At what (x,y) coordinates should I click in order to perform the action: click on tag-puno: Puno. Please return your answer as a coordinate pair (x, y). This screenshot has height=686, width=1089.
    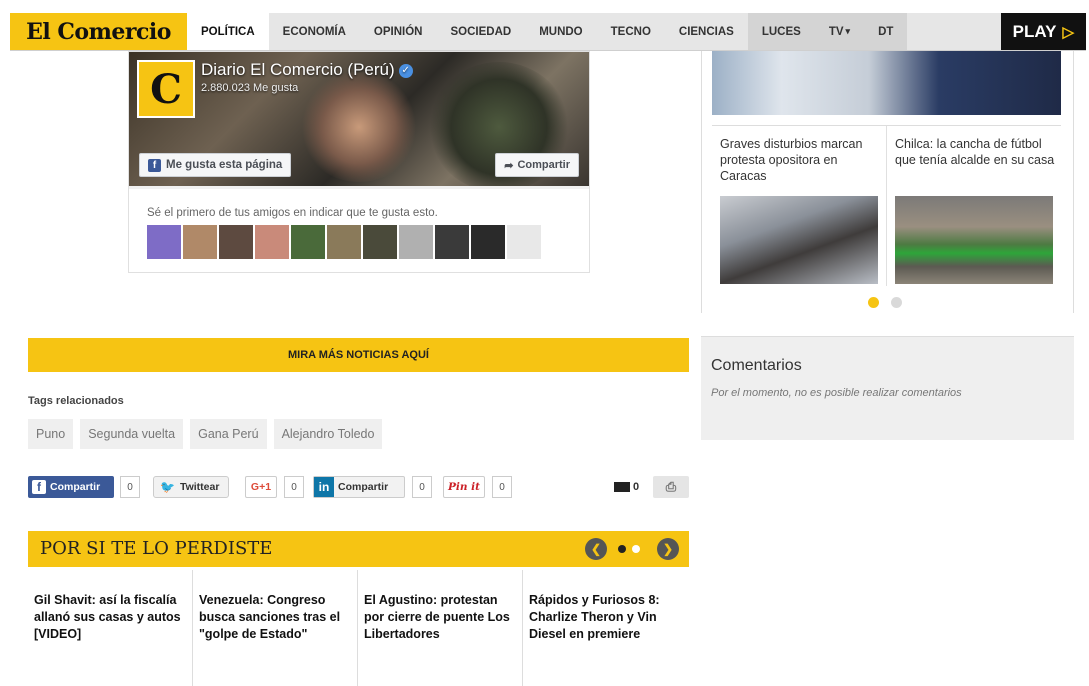
    Looking at the image, I should click on (51, 434).